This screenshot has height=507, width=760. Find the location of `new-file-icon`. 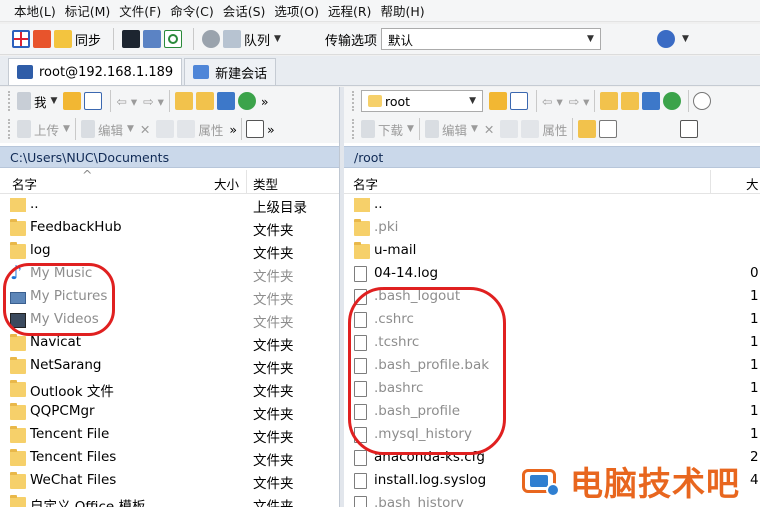

new-file-icon is located at coordinates (608, 129).